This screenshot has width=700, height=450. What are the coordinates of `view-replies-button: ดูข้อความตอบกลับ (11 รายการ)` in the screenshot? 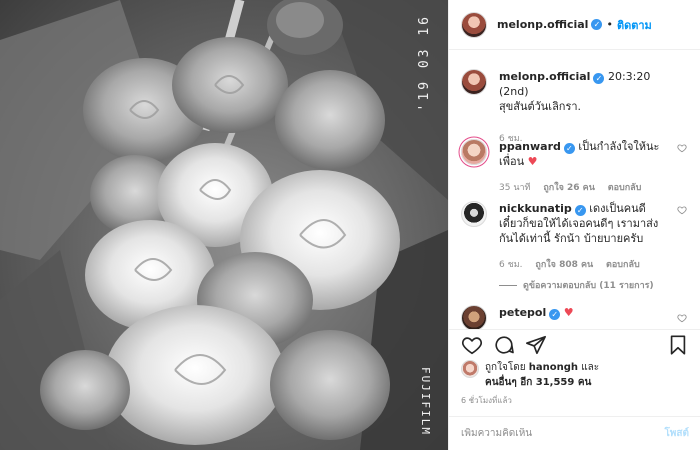 It's located at (576, 285).